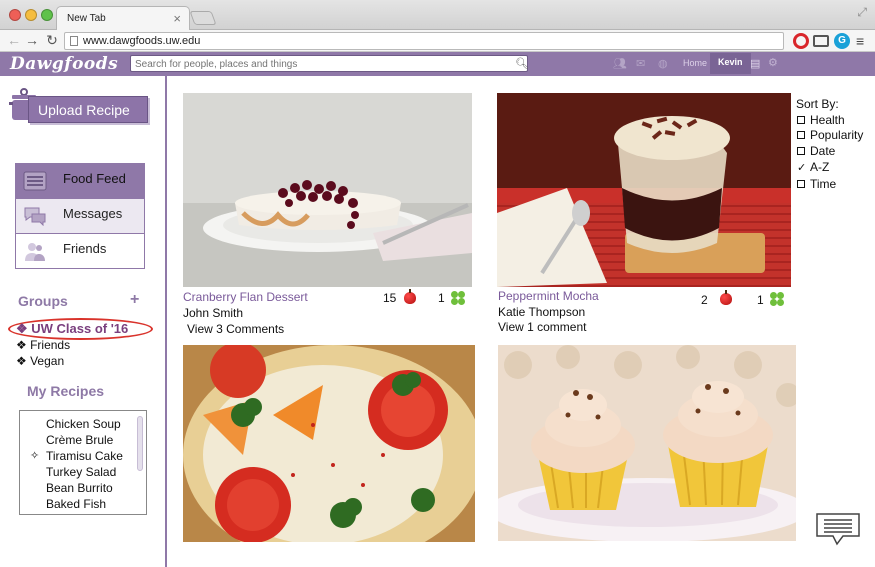 The image size is (875, 567). What do you see at coordinates (704, 300) in the screenshot?
I see `apple-count: 2` at bounding box center [704, 300].